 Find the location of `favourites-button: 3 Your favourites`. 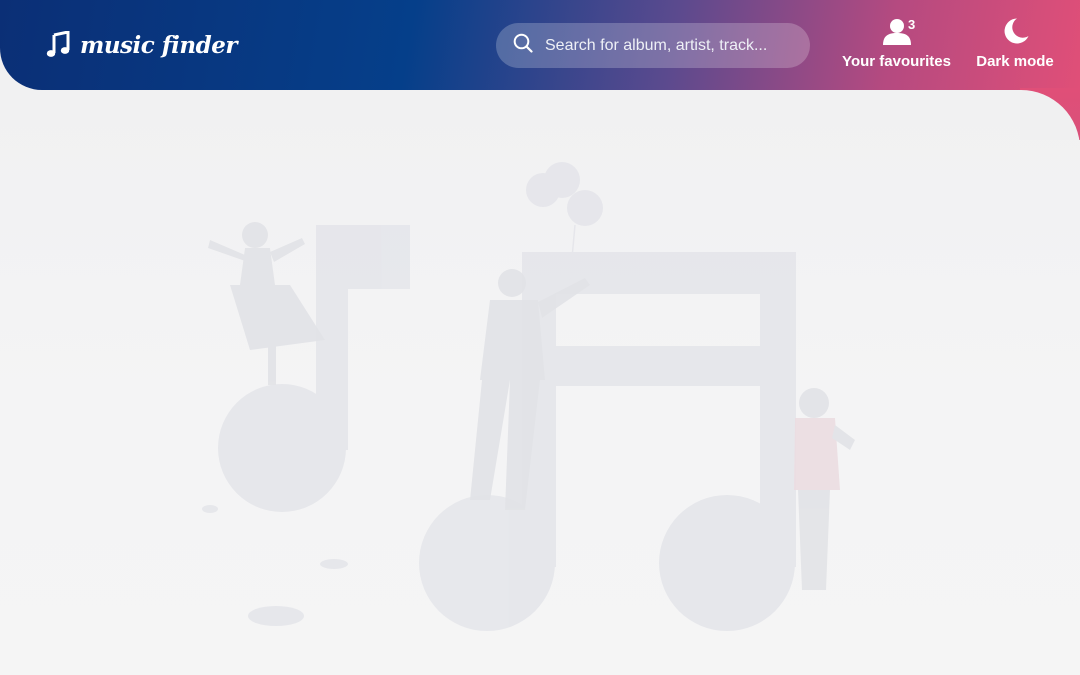

favourites-button: 3 Your favourites is located at coordinates (896, 43).